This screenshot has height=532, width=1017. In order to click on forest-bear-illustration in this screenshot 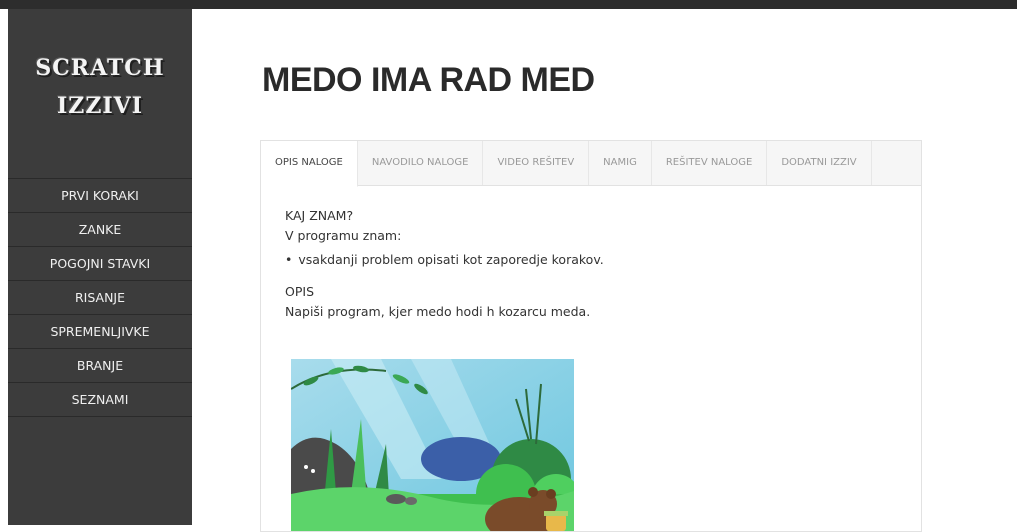, I will do `click(432, 445)`.